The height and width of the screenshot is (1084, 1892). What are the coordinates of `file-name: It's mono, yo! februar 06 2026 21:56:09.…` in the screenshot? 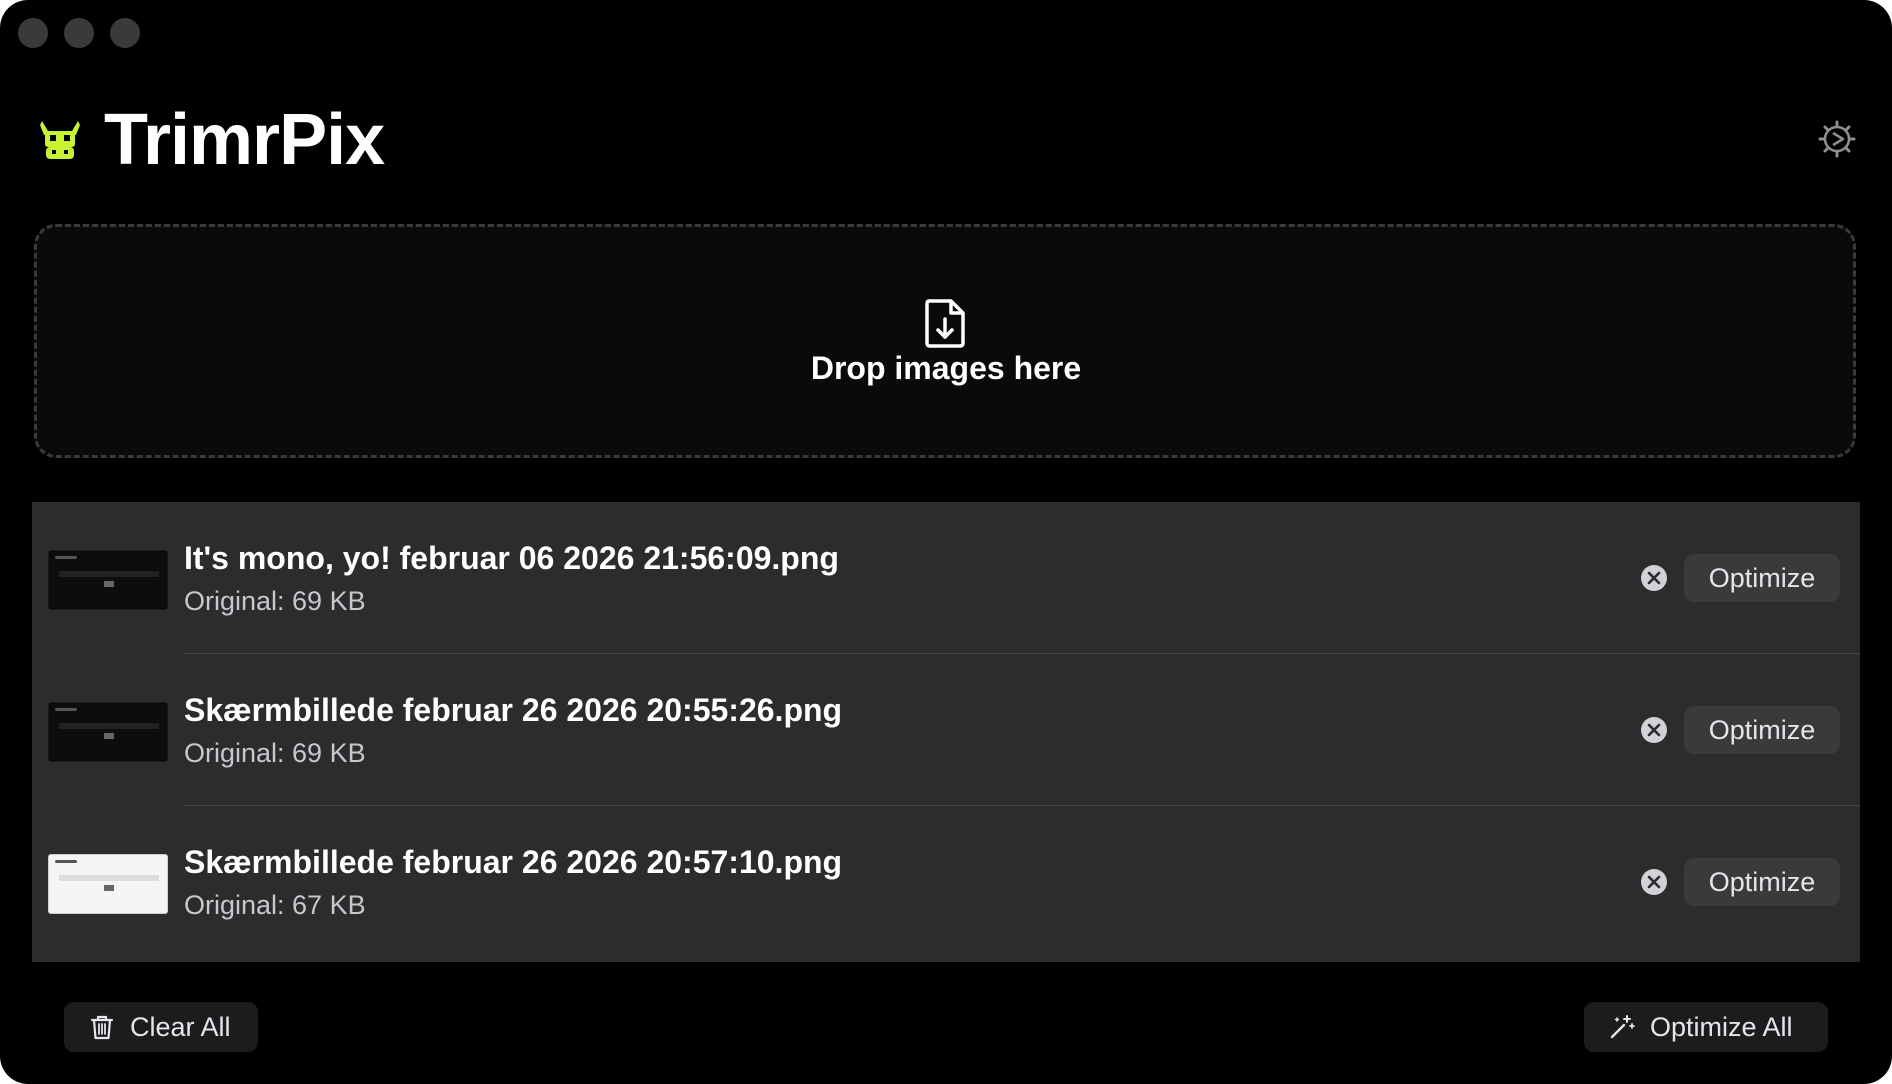 It's located at (511, 558).